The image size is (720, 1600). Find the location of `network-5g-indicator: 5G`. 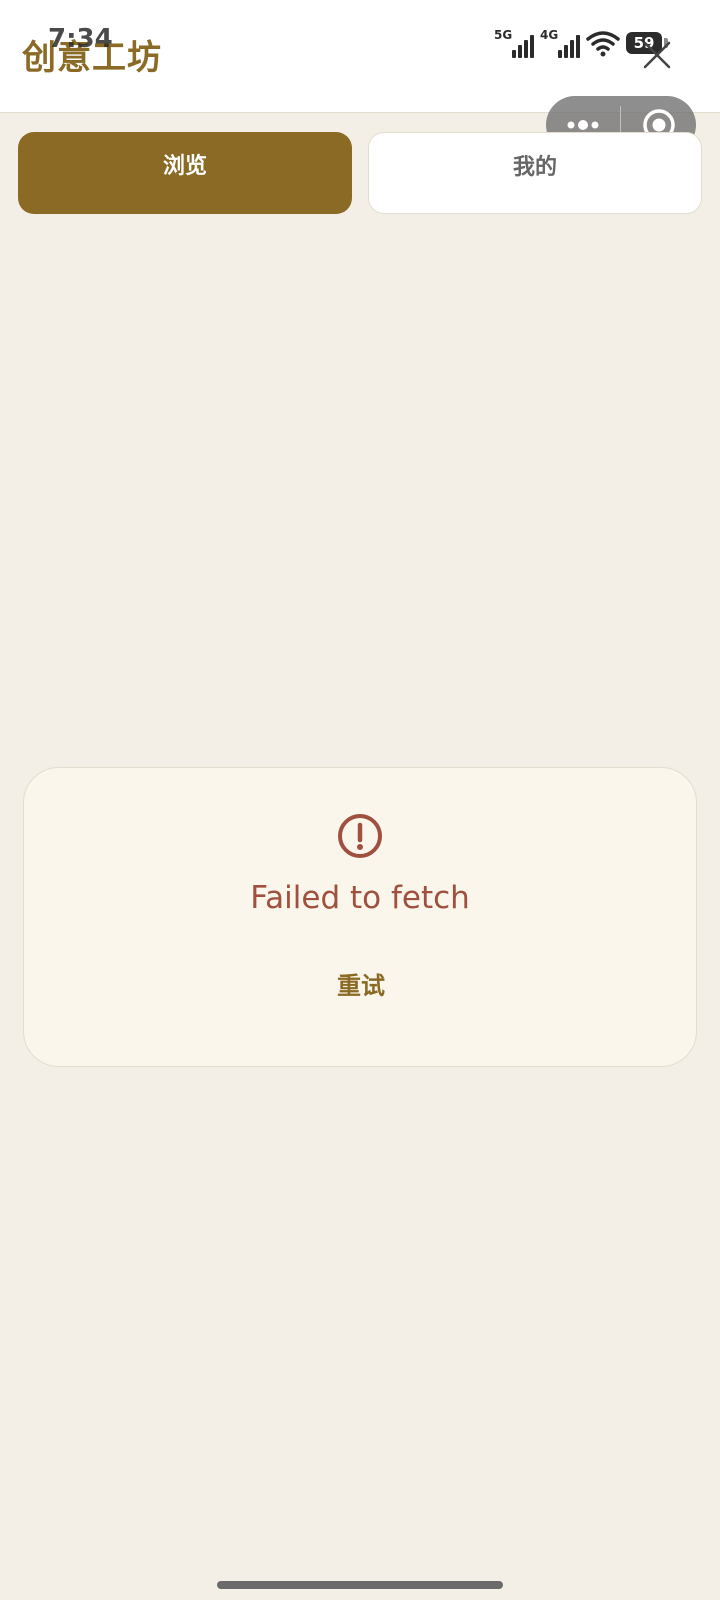

network-5g-indicator: 5G is located at coordinates (514, 43).